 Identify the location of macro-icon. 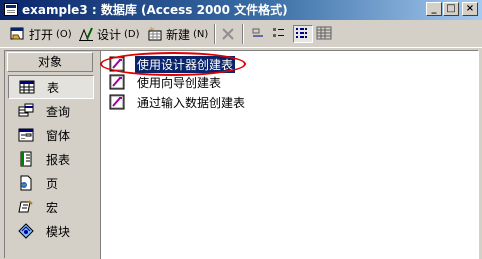
(26, 207).